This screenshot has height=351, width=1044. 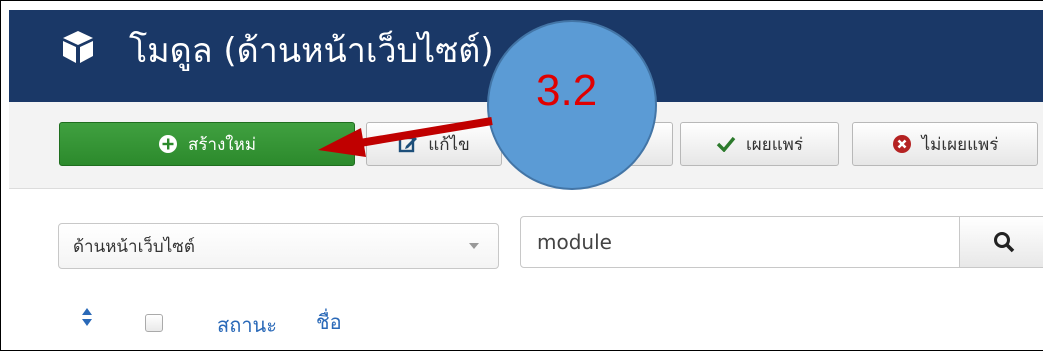 What do you see at coordinates (726, 144) in the screenshot?
I see `check-icon` at bounding box center [726, 144].